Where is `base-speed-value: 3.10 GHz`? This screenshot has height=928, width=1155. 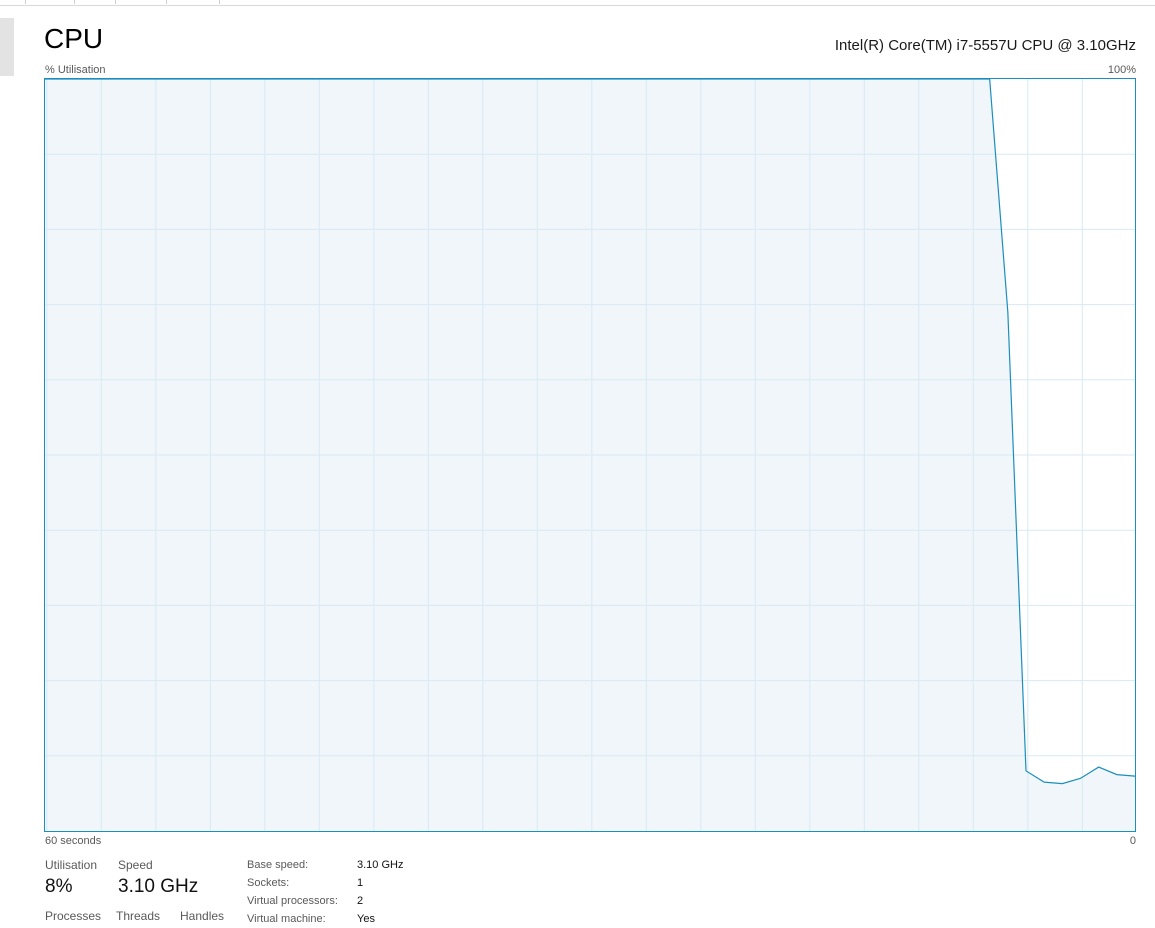 base-speed-value: 3.10 GHz is located at coordinates (380, 865).